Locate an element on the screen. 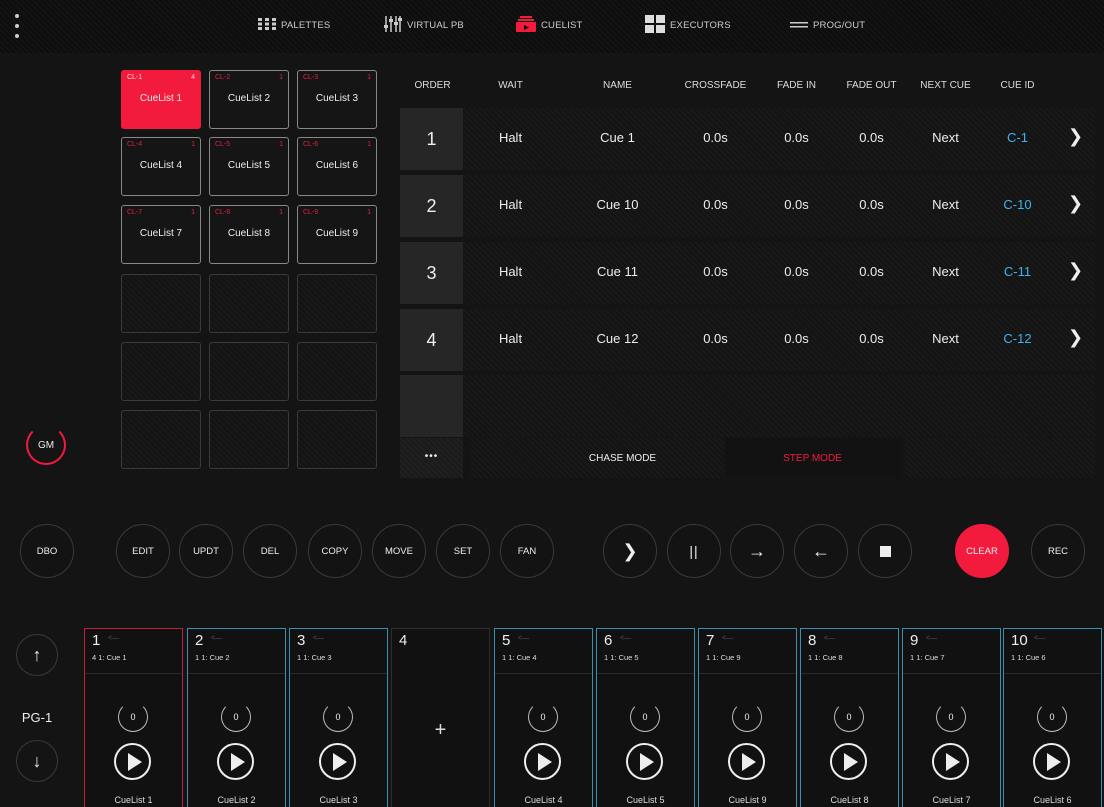 Image resolution: width=1104 pixels, height=807 pixels. tab-cuelist: CUELIST is located at coordinates (549, 25).